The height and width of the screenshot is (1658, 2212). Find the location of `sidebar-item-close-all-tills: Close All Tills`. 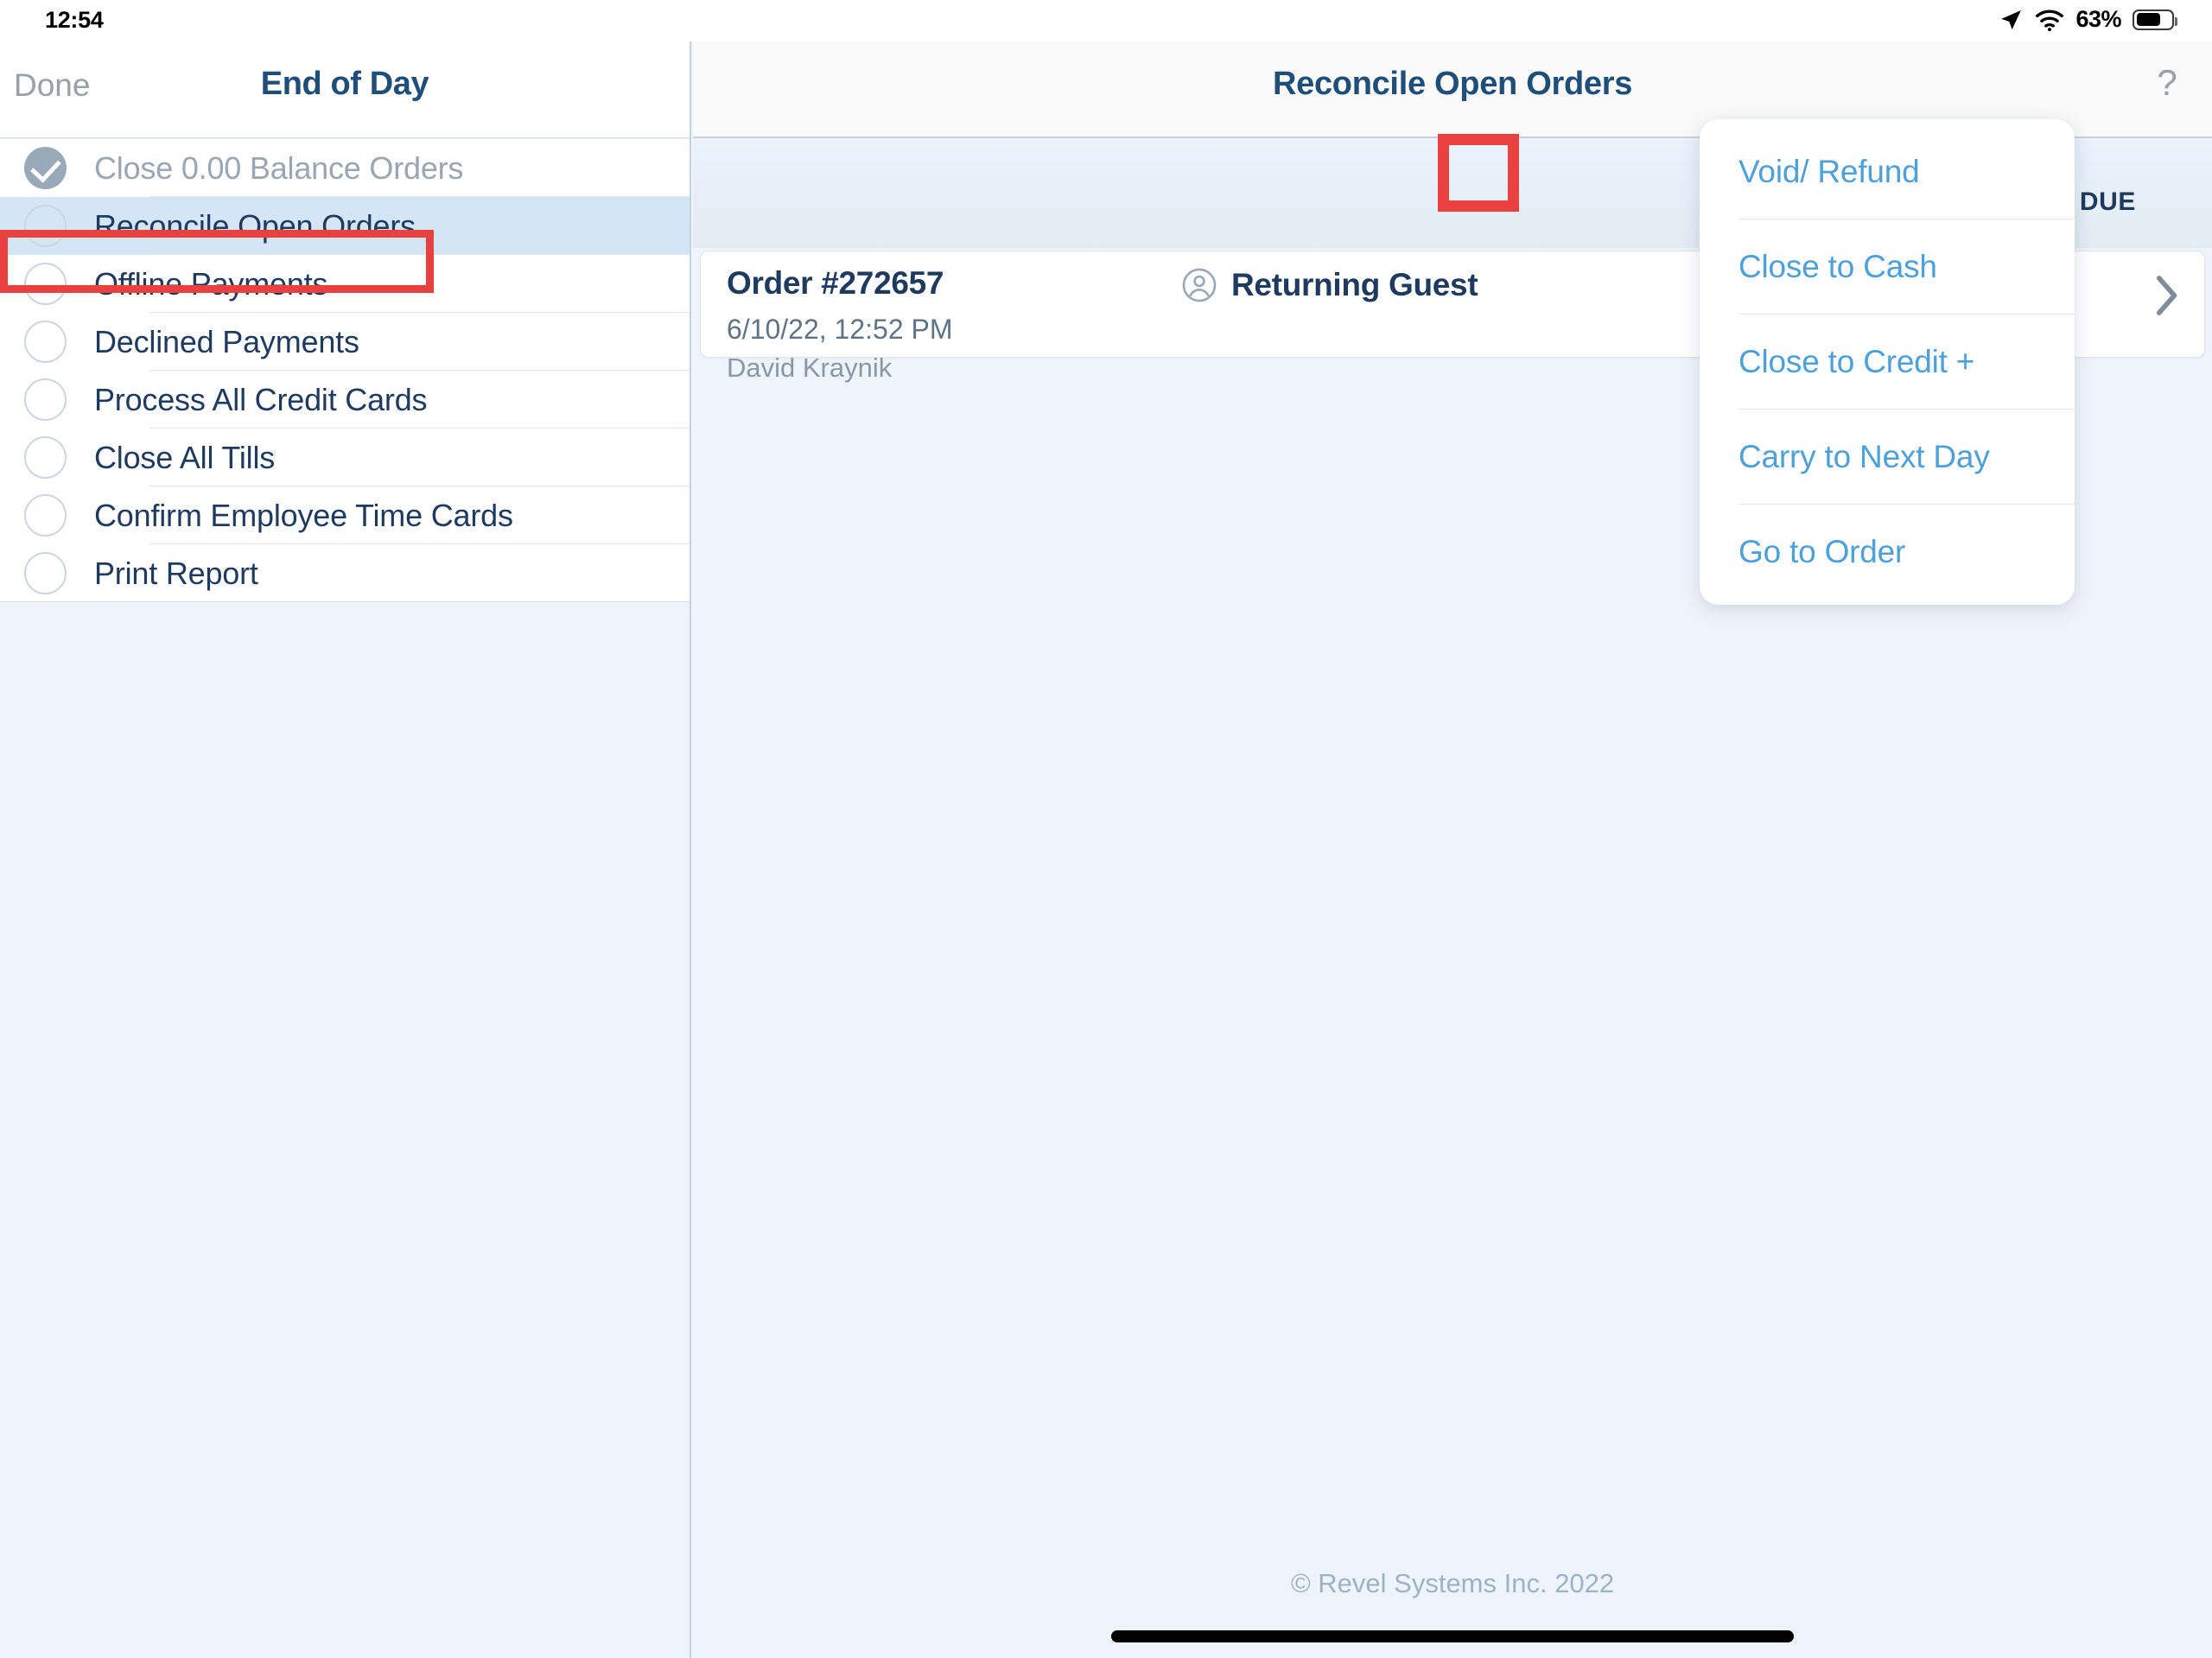

sidebar-item-close-all-tills: Close All Tills is located at coordinates (345, 457).